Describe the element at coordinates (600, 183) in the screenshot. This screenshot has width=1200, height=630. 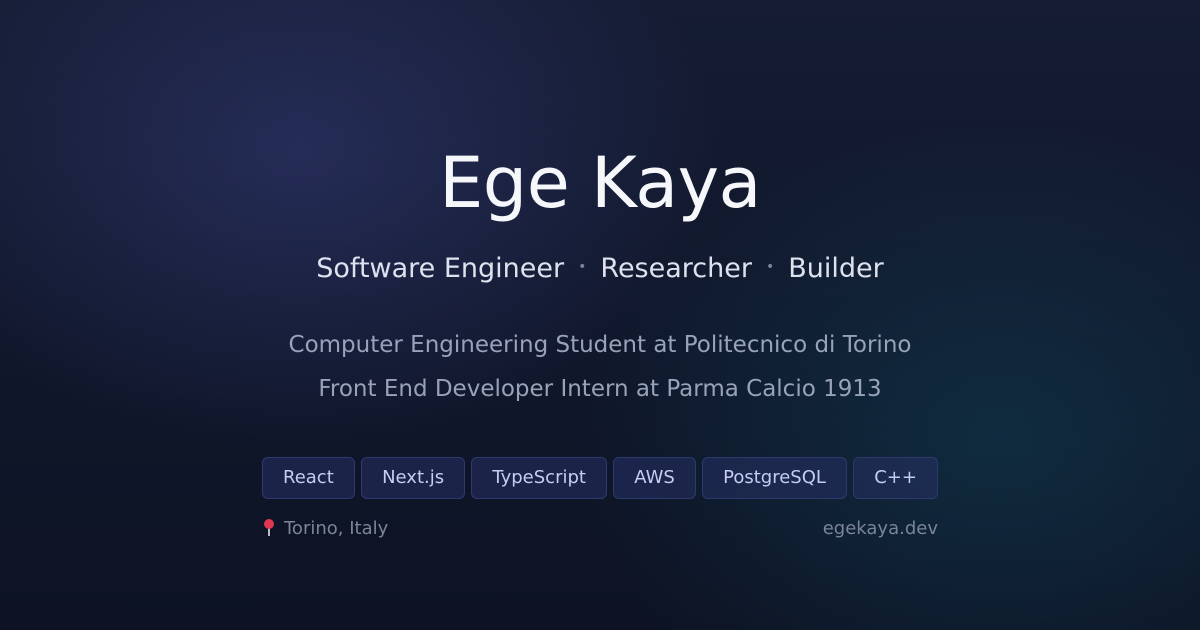
I see `profile-name: Ege Kaya` at that location.